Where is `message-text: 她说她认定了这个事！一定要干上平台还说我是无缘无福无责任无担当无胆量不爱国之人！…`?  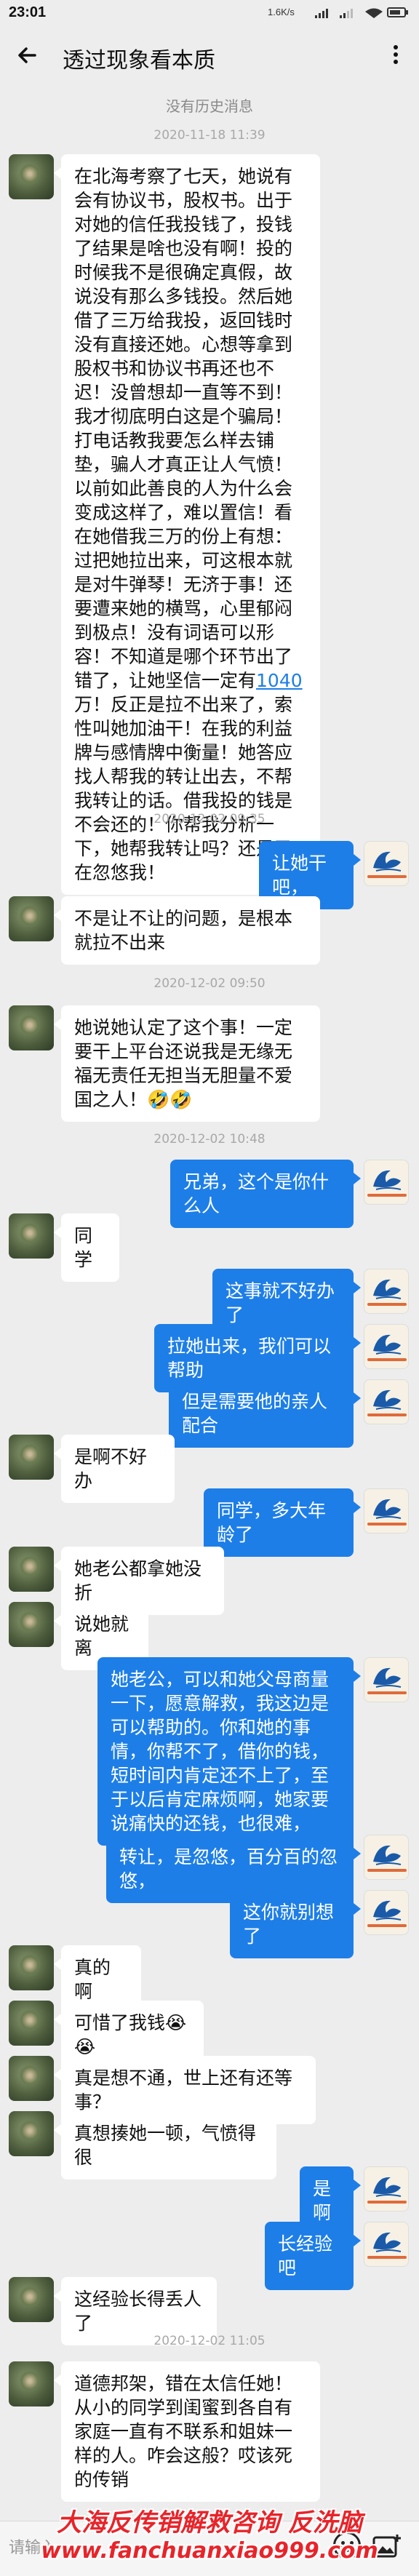 message-text: 她说她认定了这个事！一定要干上平台还说我是无缘无福无责任无担当无胆量不爱国之人！… is located at coordinates (183, 1063).